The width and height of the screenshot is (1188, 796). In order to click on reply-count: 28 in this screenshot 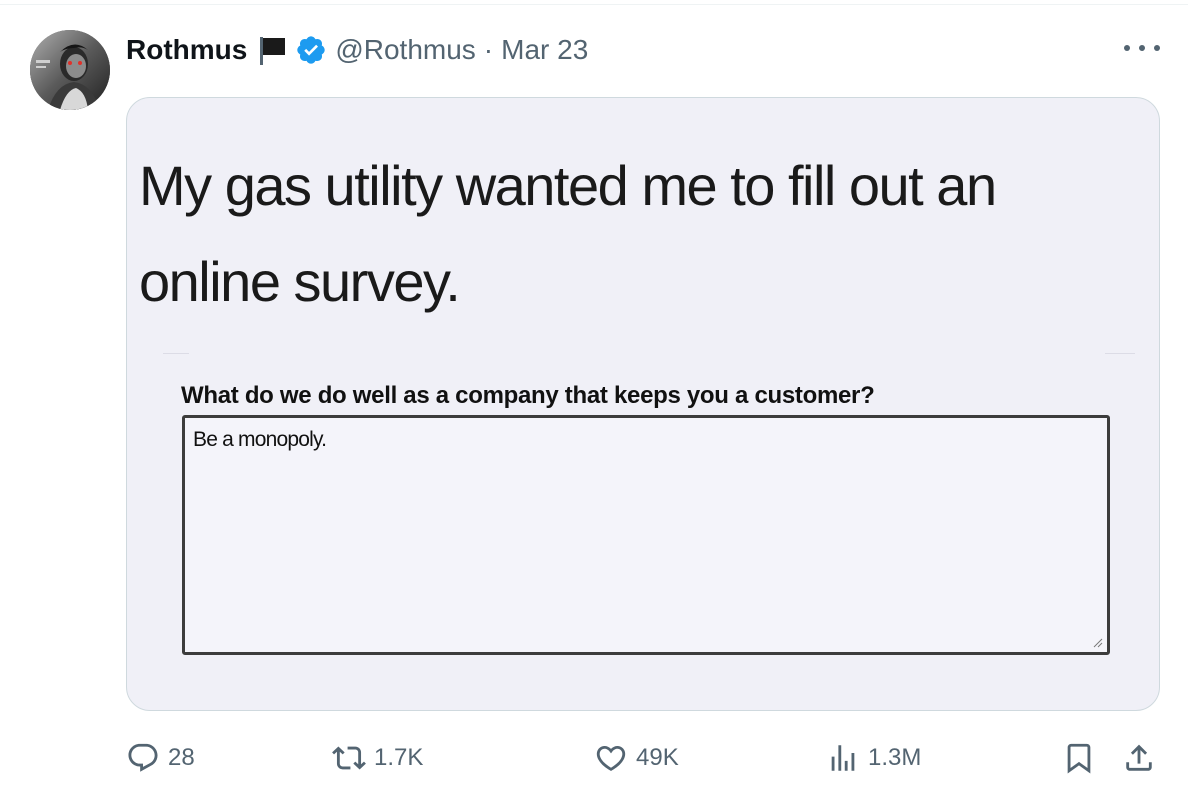, I will do `click(181, 757)`.